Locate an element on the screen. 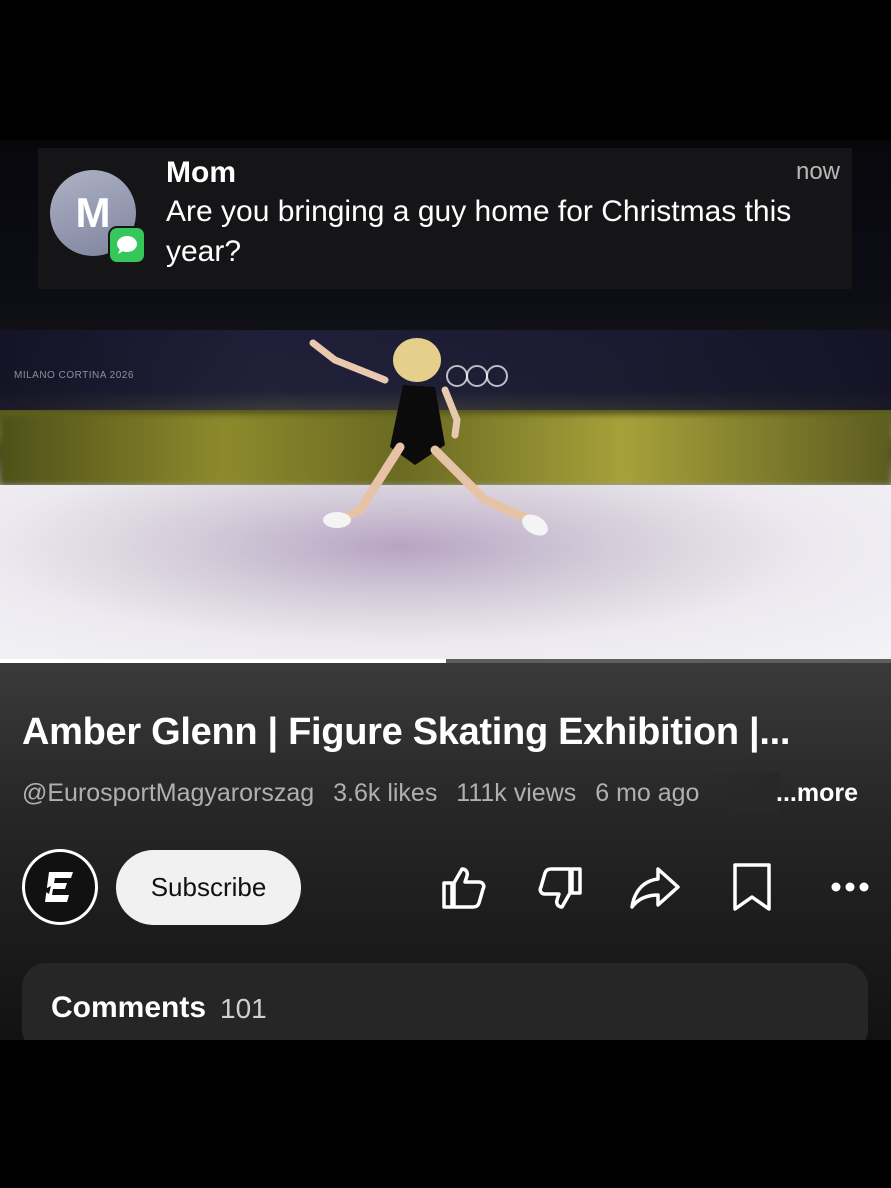 The image size is (891, 1188). thumbs-up-icon is located at coordinates (464, 887).